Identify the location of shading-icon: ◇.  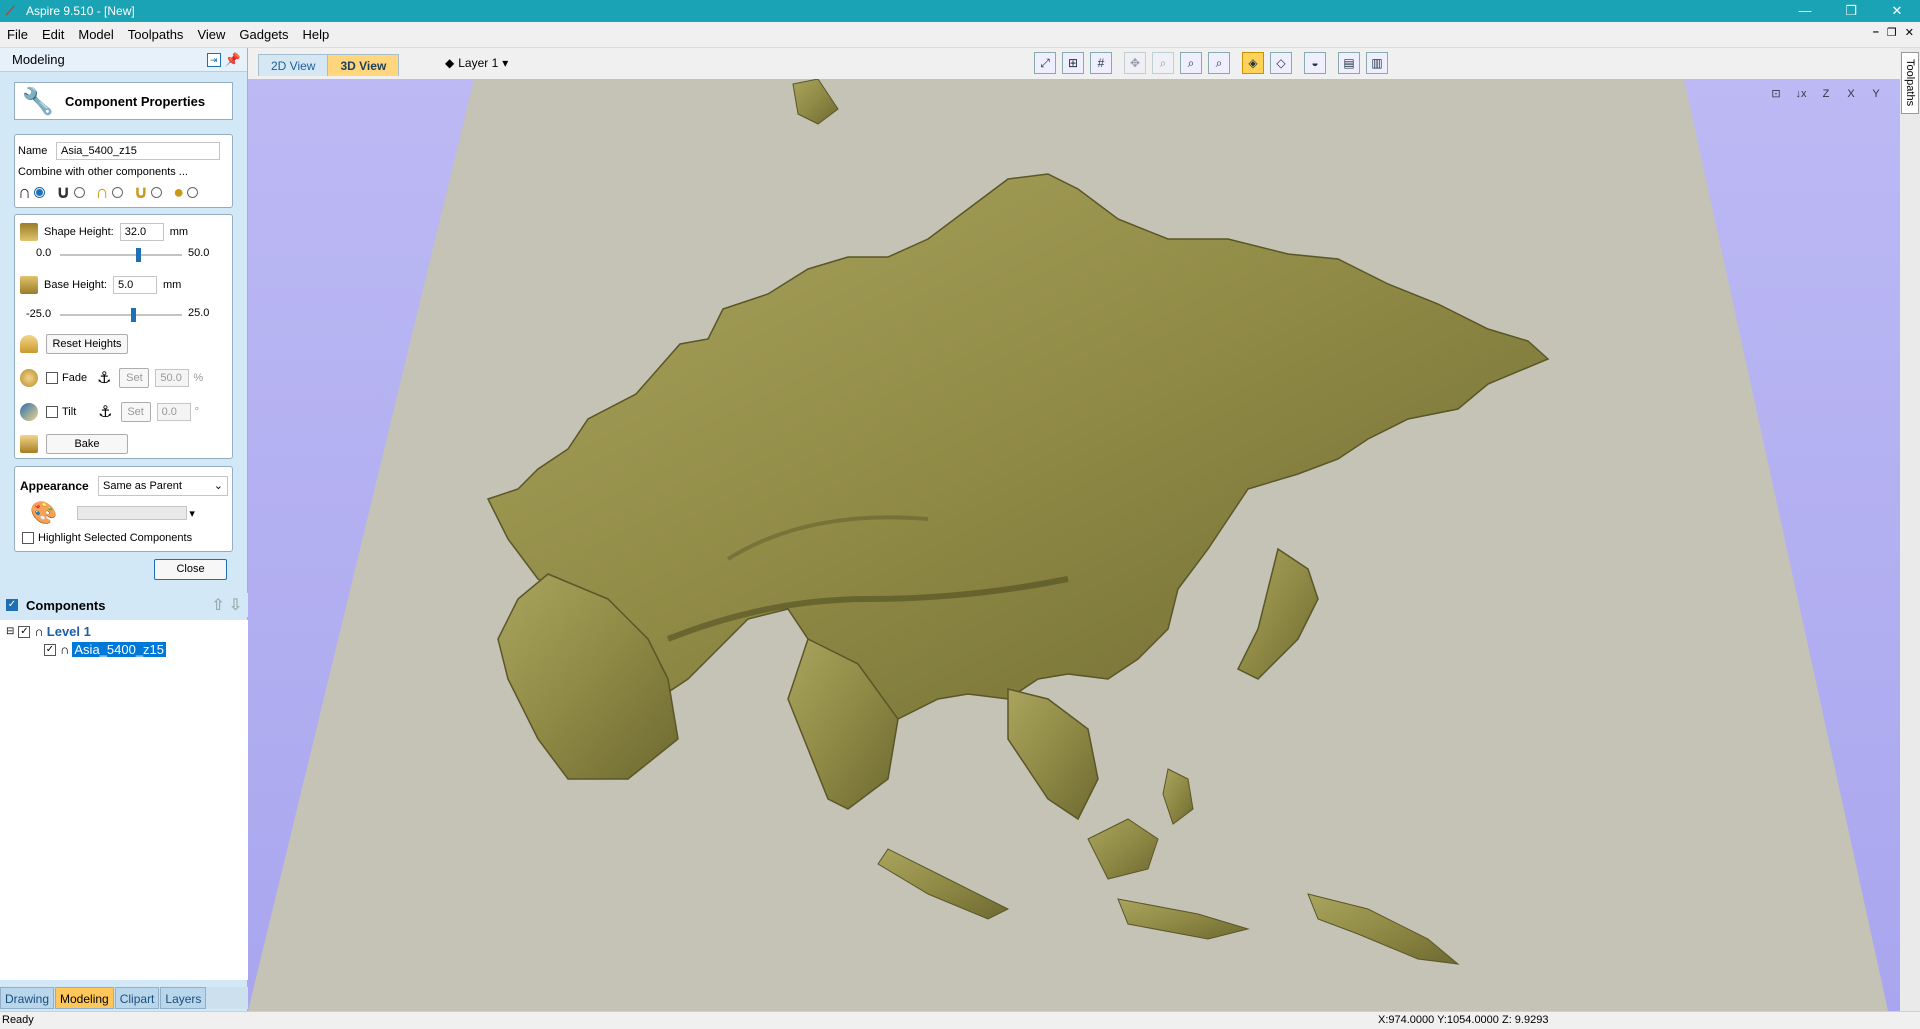
(1281, 63).